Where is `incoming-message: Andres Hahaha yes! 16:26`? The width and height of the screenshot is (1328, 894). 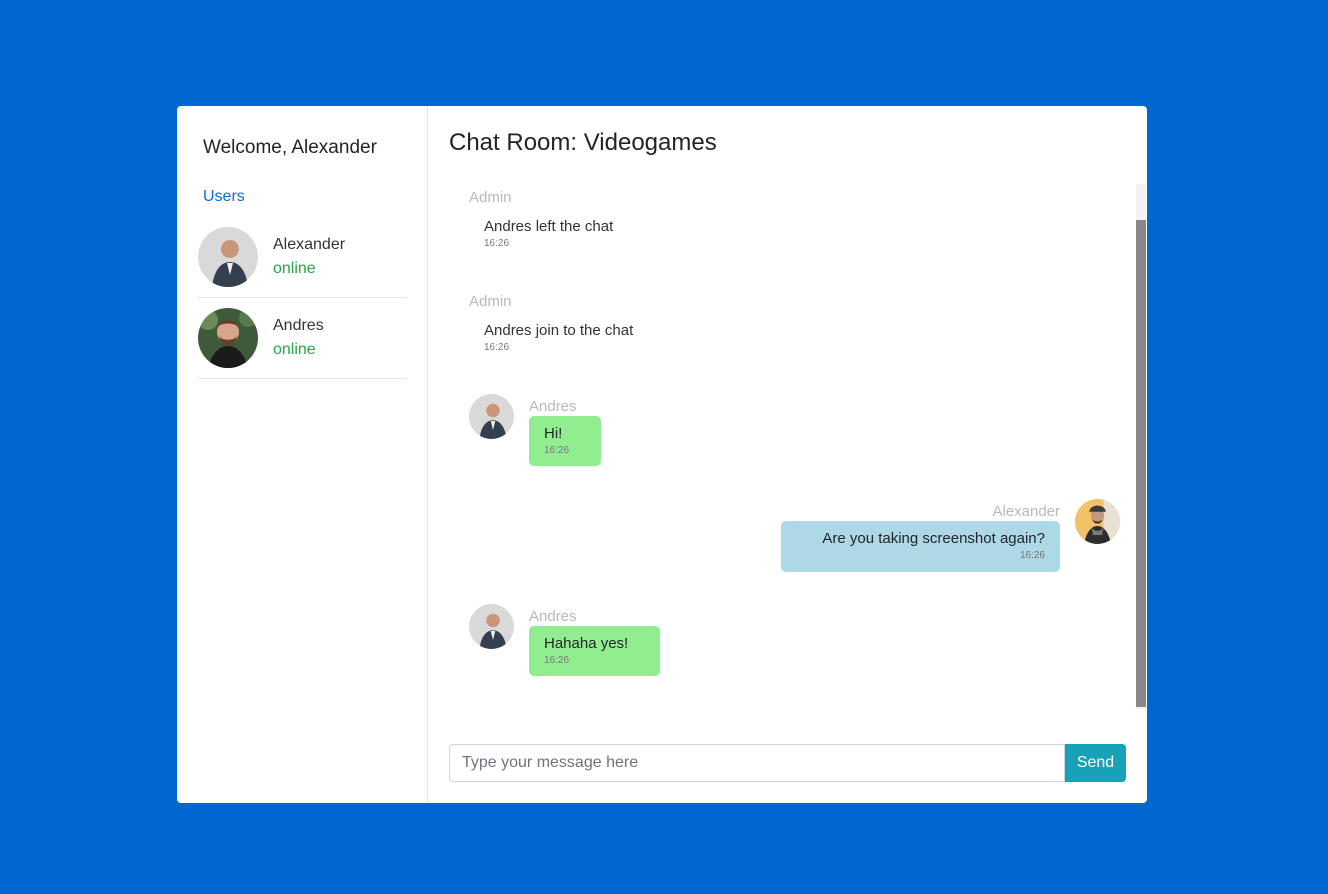 incoming-message: Andres Hahaha yes! 16:26 is located at coordinates (564, 640).